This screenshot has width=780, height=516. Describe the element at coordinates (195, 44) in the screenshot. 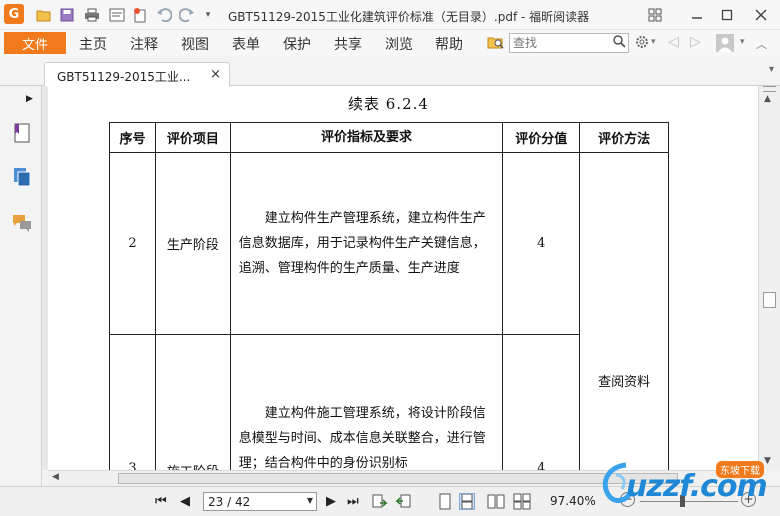

I see `menu-view: 视图` at that location.